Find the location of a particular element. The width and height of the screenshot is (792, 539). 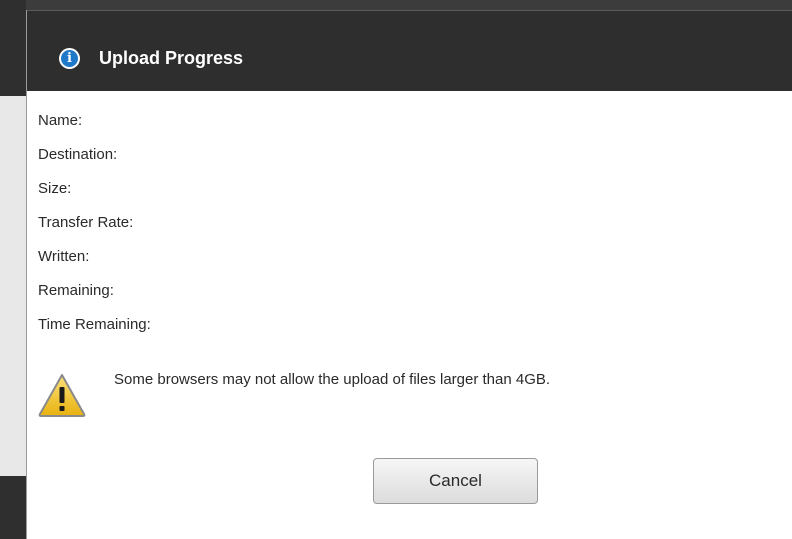

field-label: Destination: is located at coordinates (78, 154).